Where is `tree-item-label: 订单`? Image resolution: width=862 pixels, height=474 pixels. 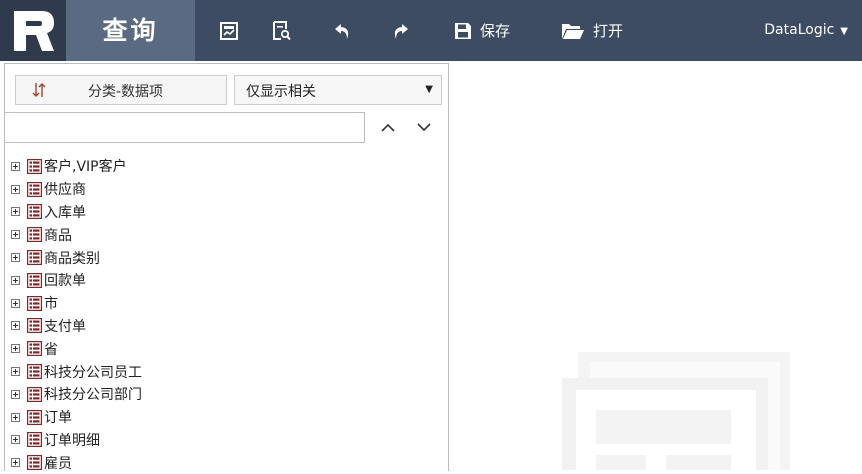 tree-item-label: 订单 is located at coordinates (58, 418).